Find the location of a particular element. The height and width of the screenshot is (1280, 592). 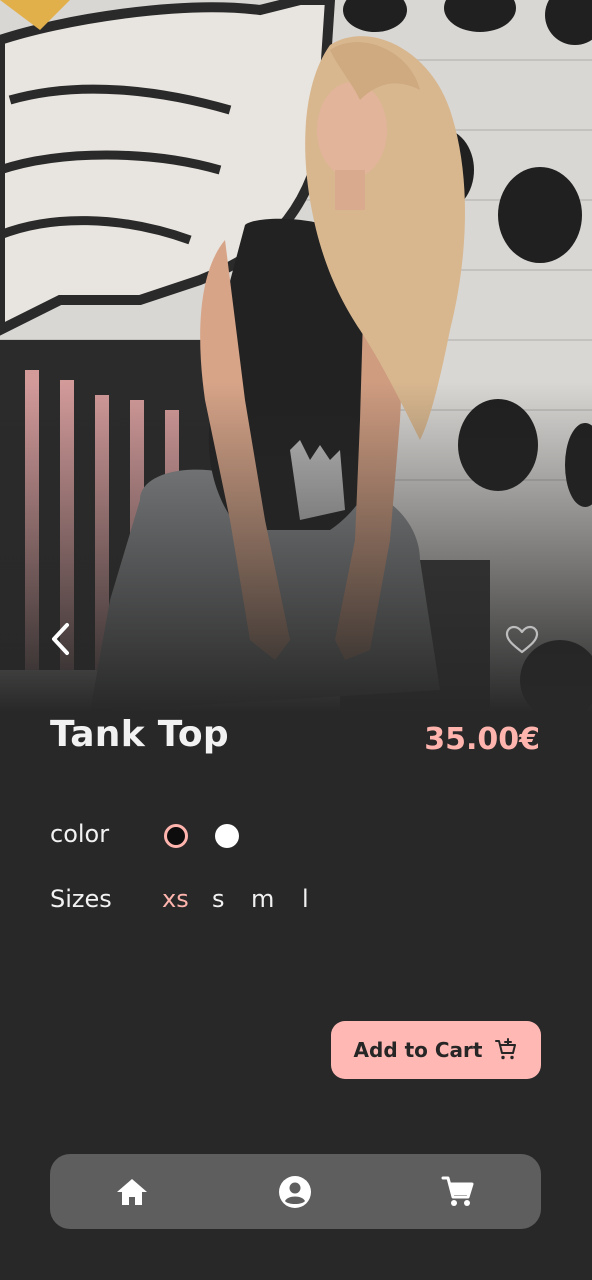

chevron-left-icon is located at coordinates (60, 639).